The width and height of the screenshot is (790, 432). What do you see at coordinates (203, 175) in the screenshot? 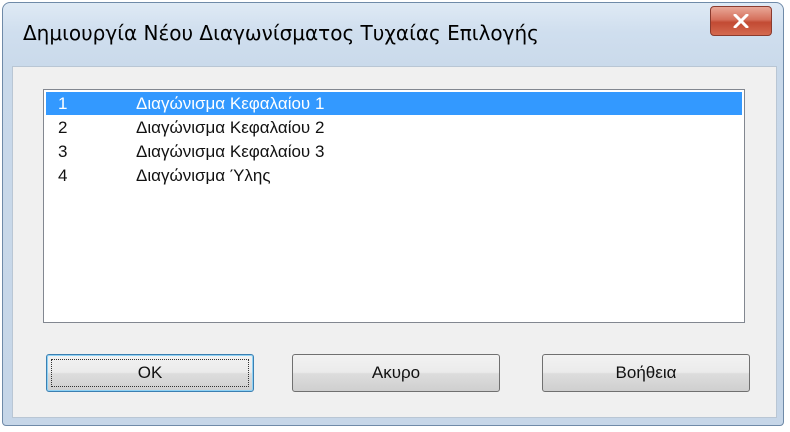
I see `list-item-name: Διαγώνισμα Ύλης` at bounding box center [203, 175].